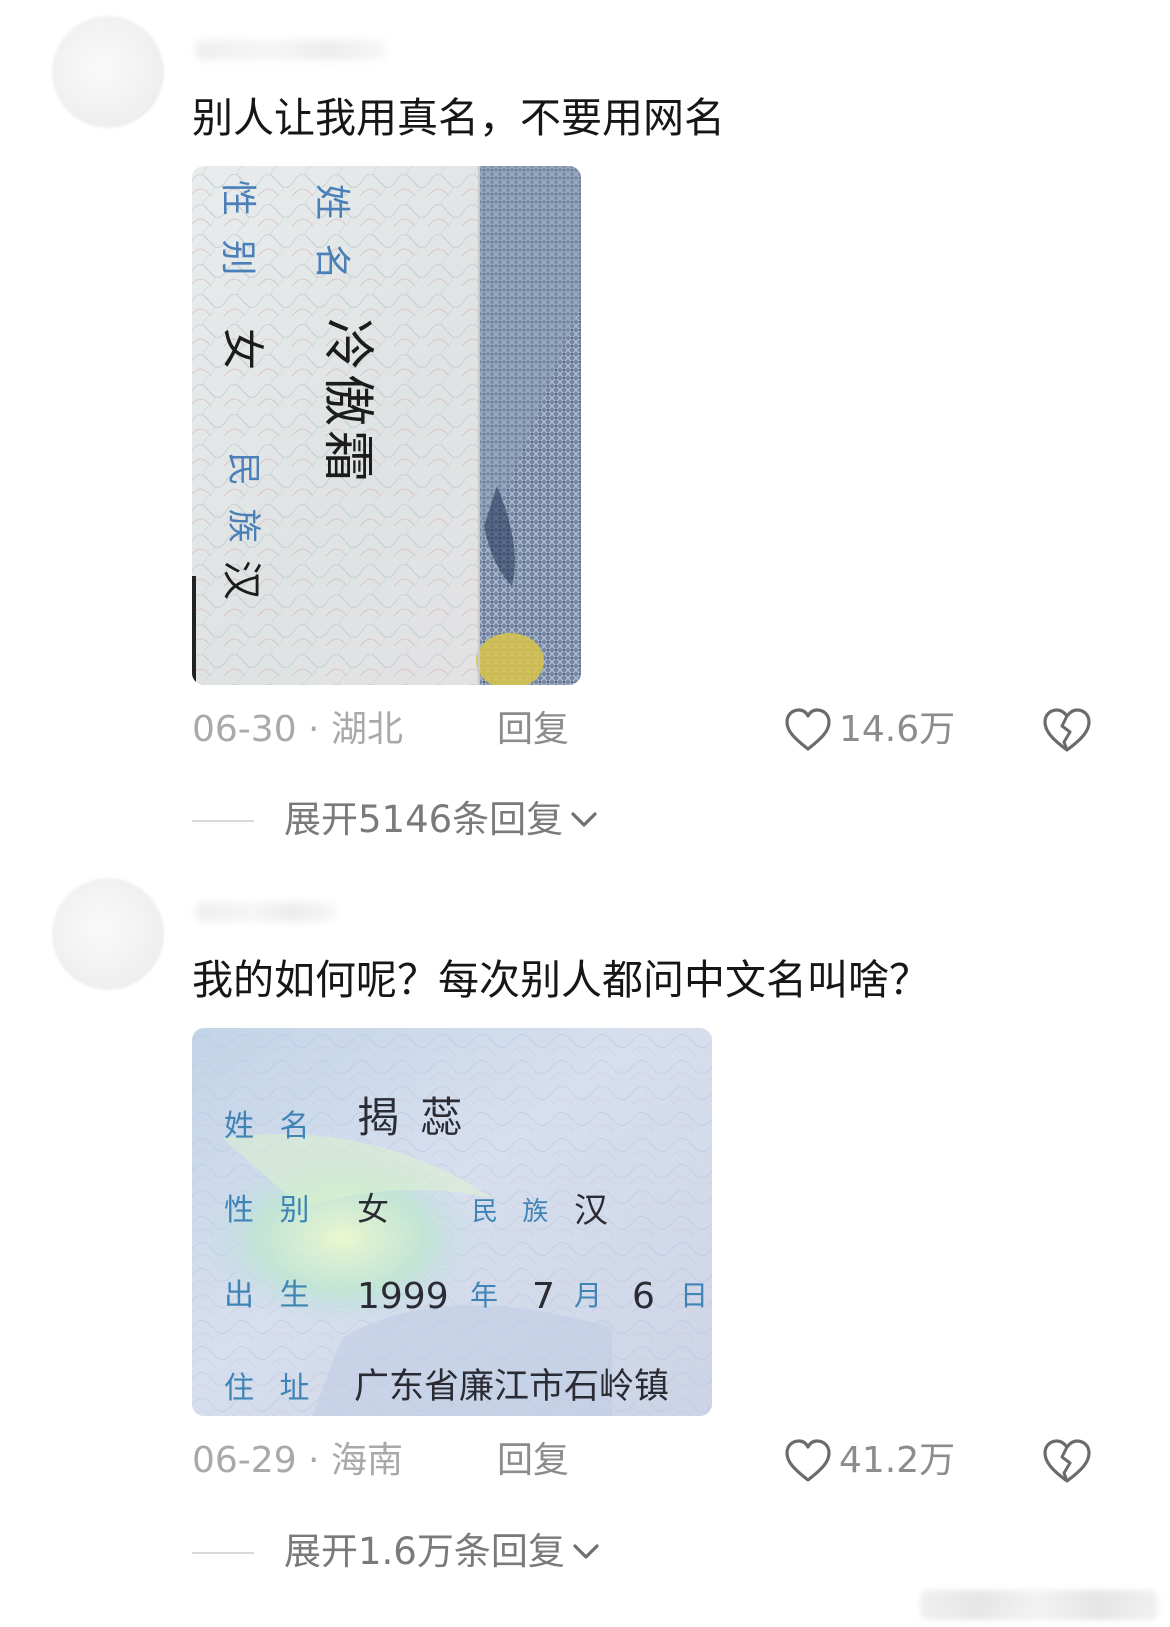  What do you see at coordinates (366, 729) in the screenshot?
I see `comment-location: 湖北` at bounding box center [366, 729].